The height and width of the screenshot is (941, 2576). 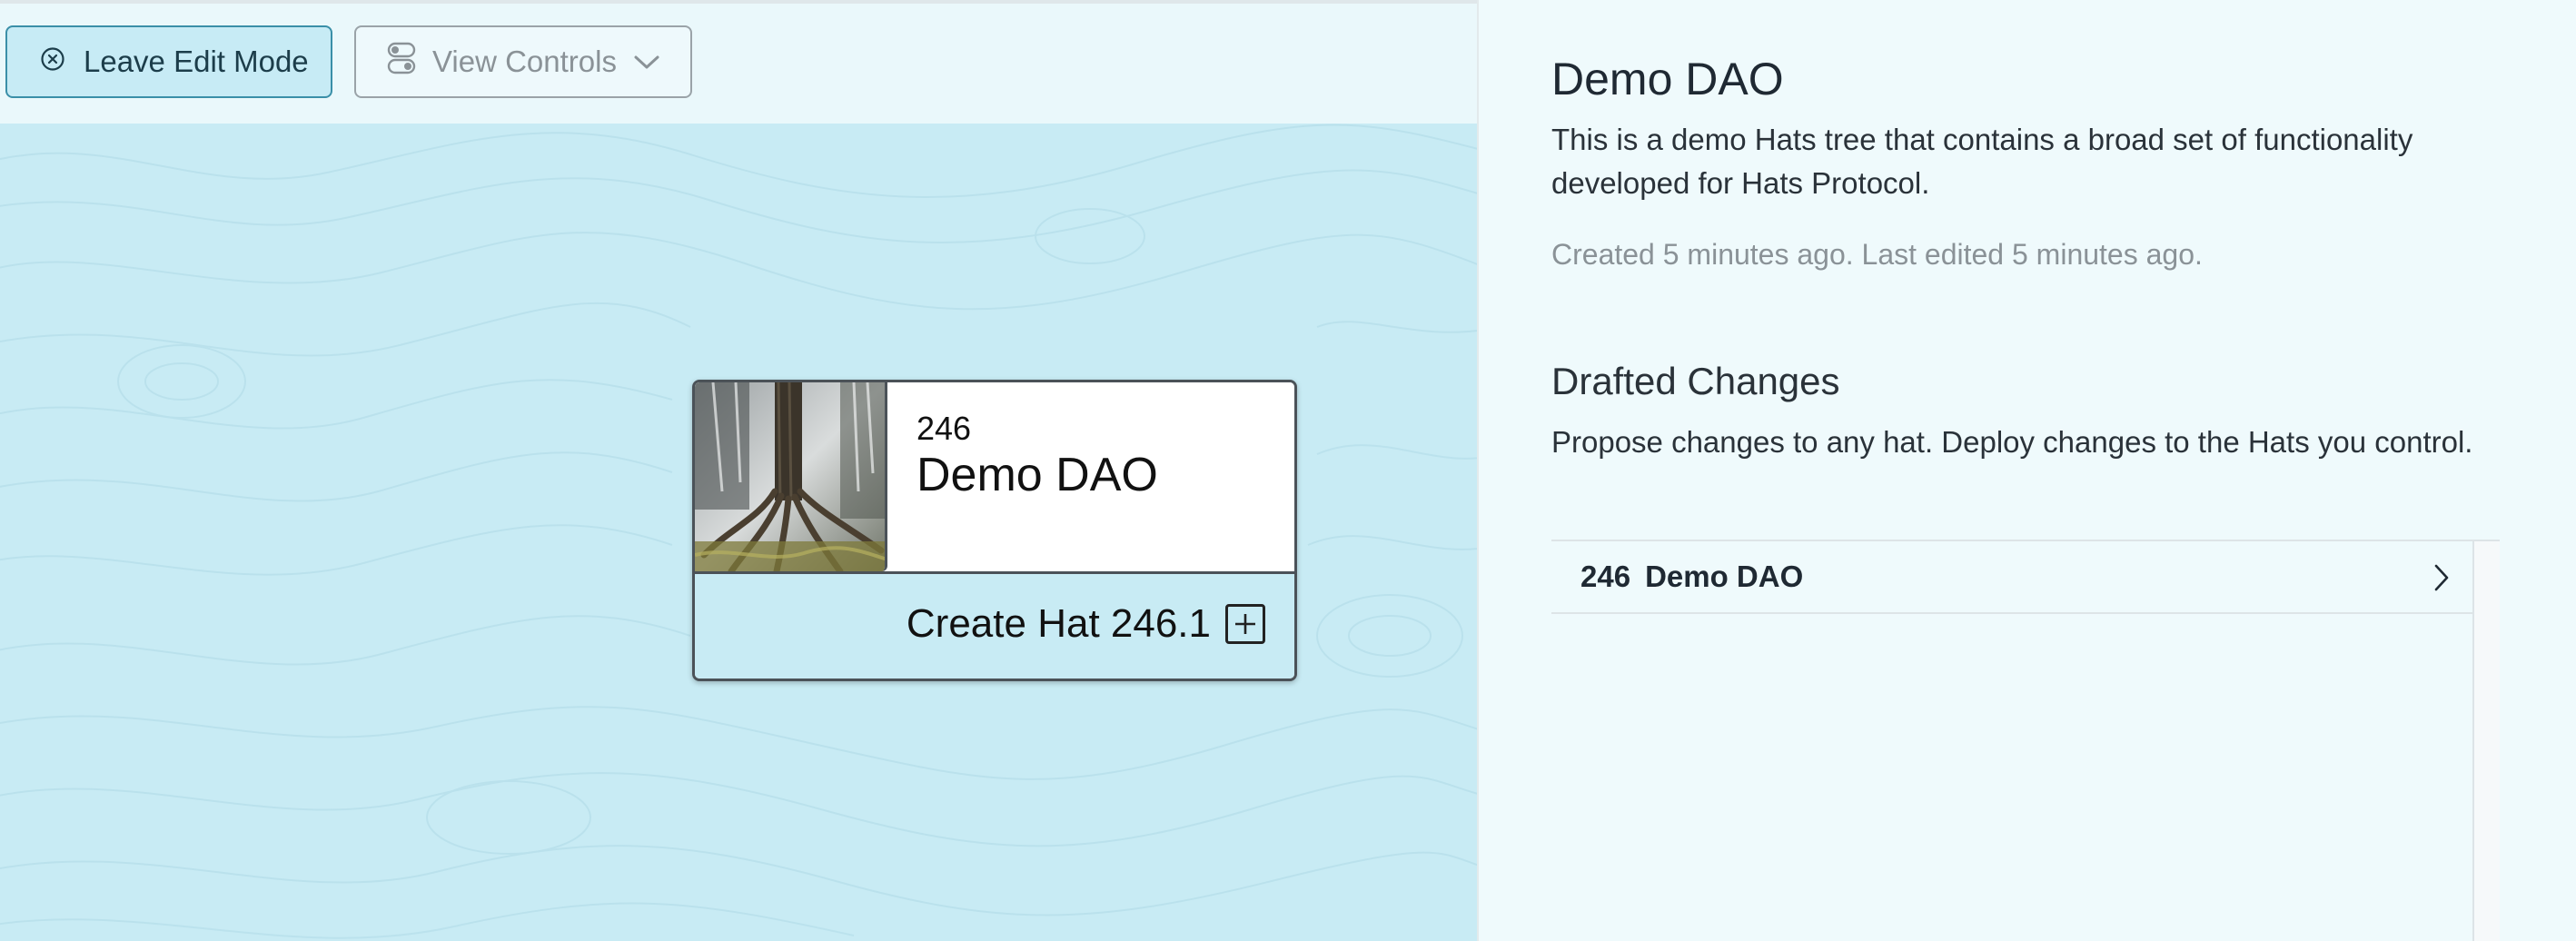 I want to click on list-scrollbar, so click(x=2486, y=741).